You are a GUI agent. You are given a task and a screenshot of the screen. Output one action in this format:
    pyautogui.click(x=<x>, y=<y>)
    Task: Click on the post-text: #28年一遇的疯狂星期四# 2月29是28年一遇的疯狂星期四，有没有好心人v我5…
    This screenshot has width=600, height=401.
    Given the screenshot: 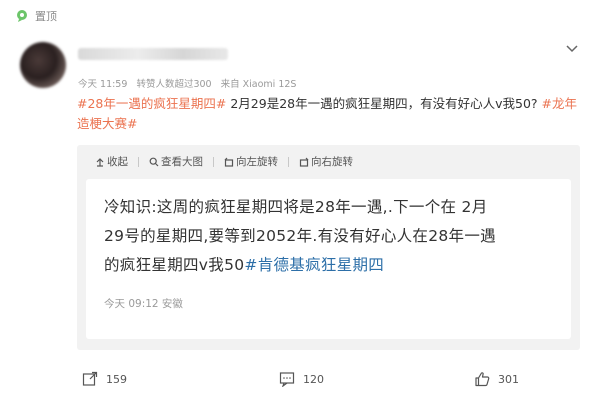 What is the action you would take?
    pyautogui.click(x=329, y=114)
    